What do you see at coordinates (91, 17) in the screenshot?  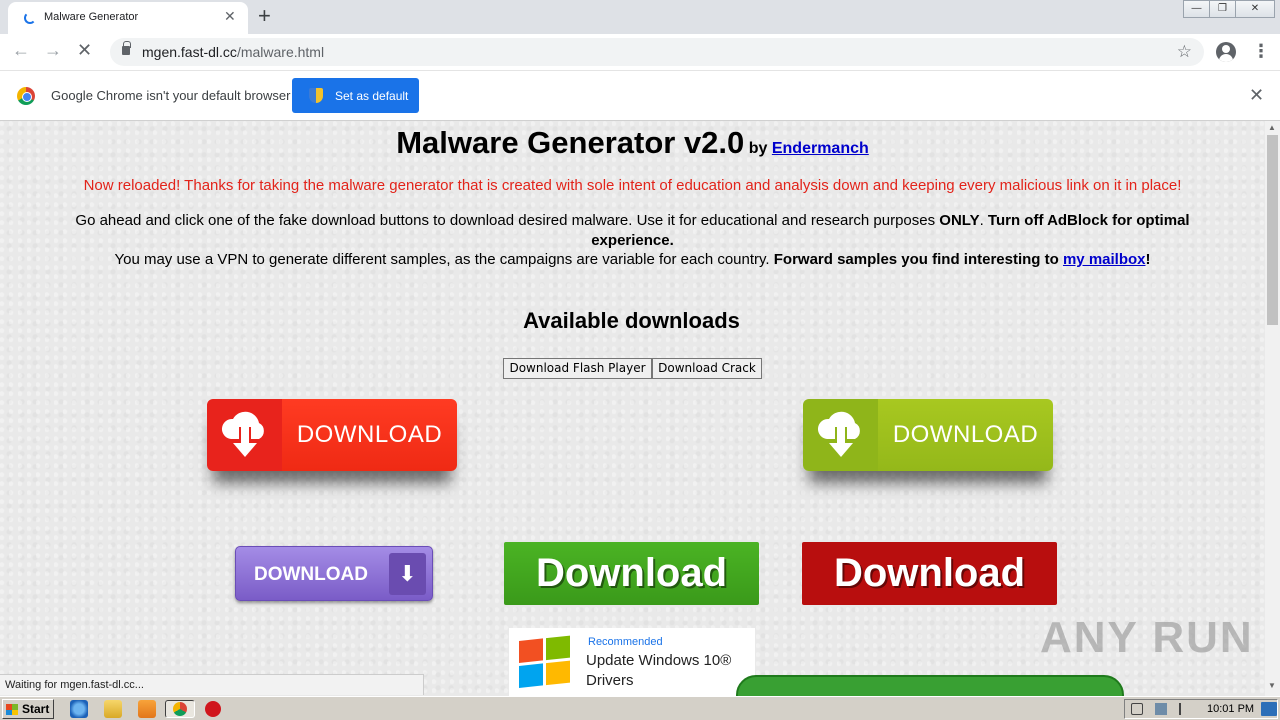 I see `tab-title: Malware Generator` at bounding box center [91, 17].